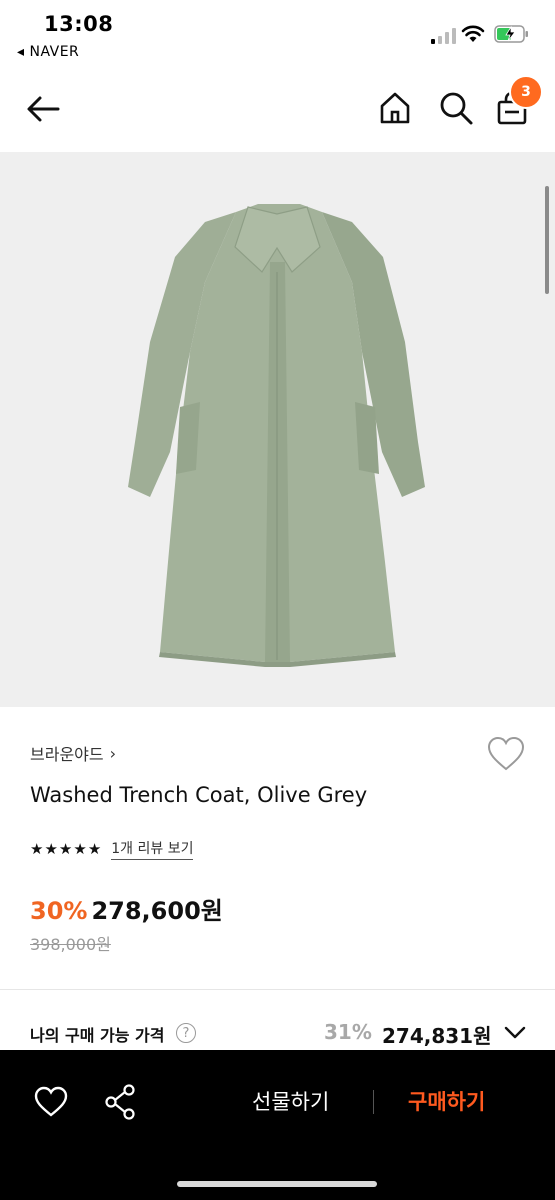  What do you see at coordinates (277, 989) in the screenshot?
I see `divider` at bounding box center [277, 989].